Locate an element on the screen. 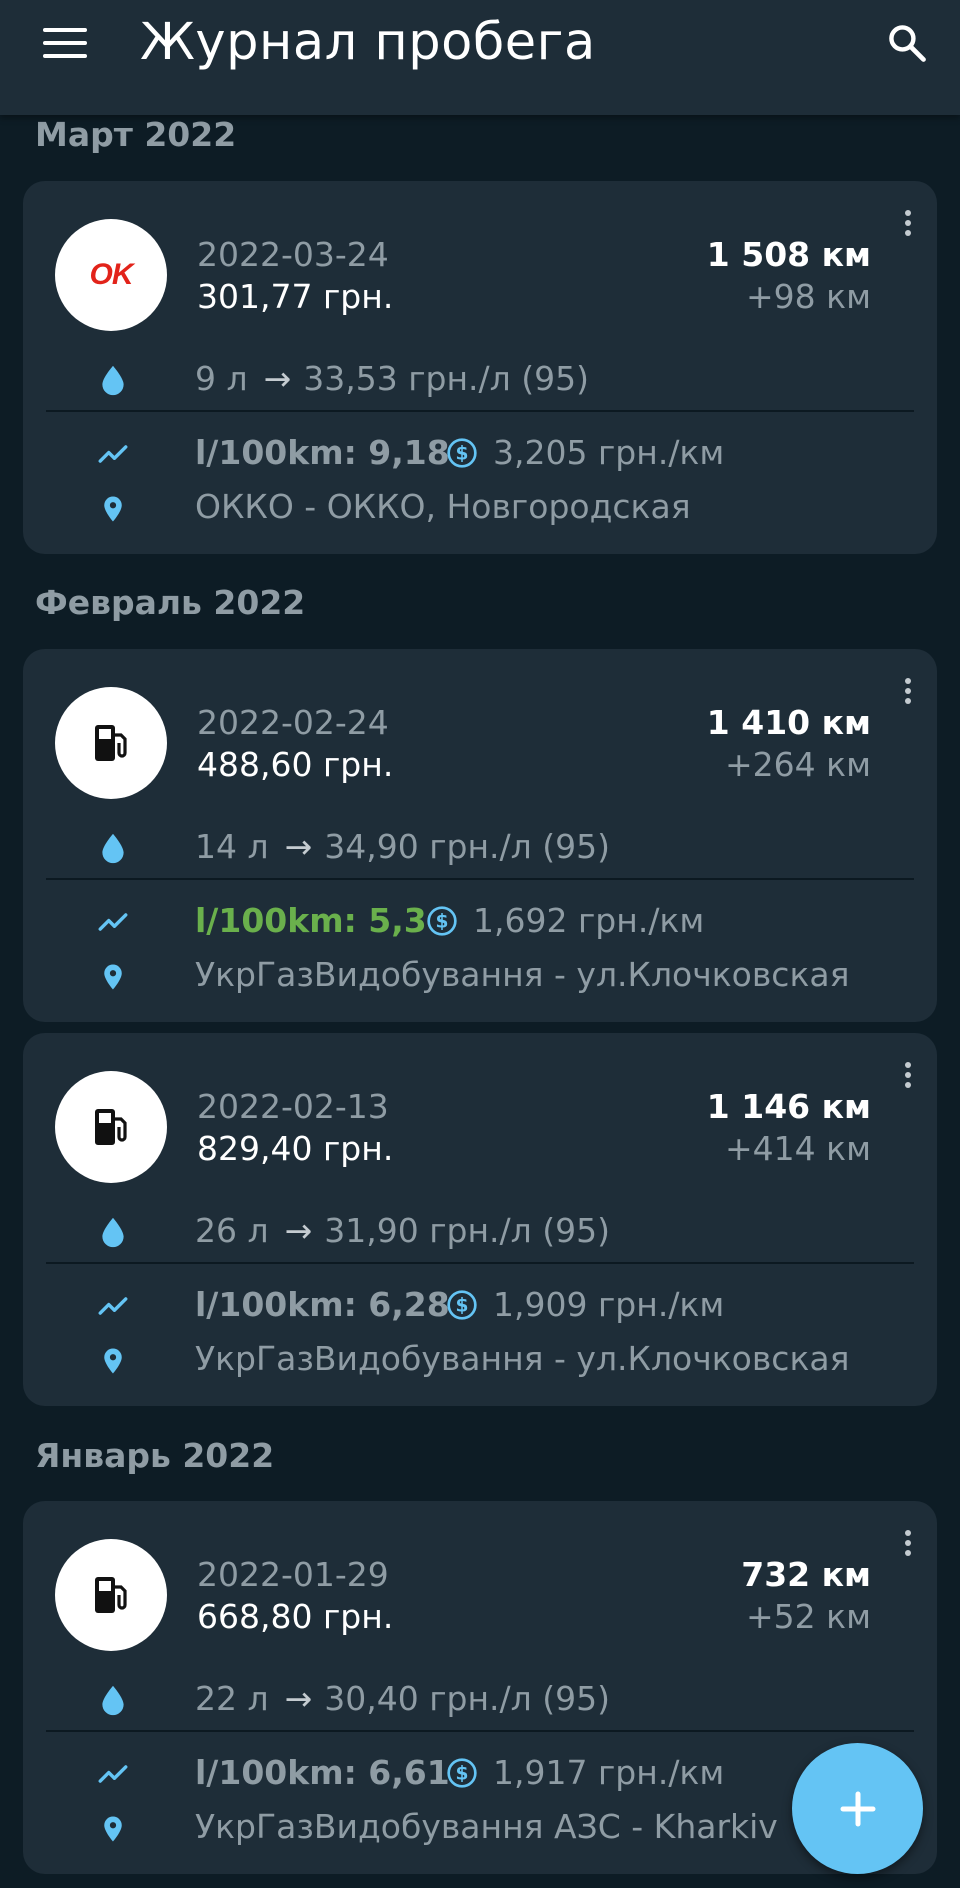  unit-price: 33,53 грн./л is located at coordinates (407, 378).